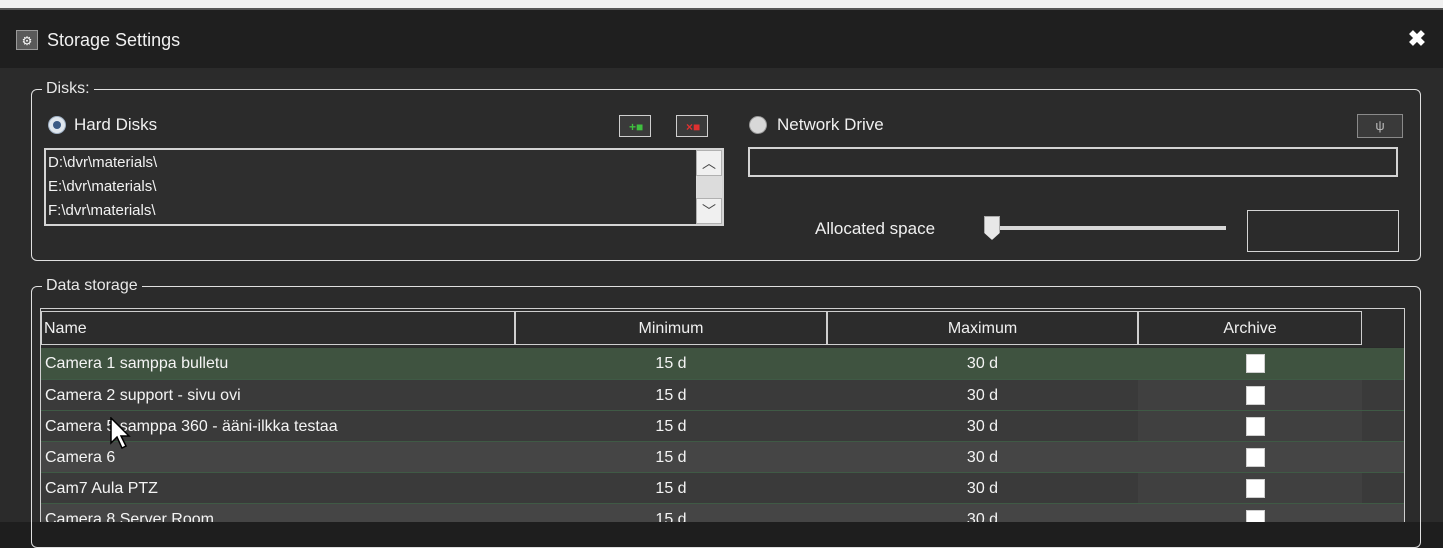  I want to click on window-title: Storage Settings, so click(114, 40).